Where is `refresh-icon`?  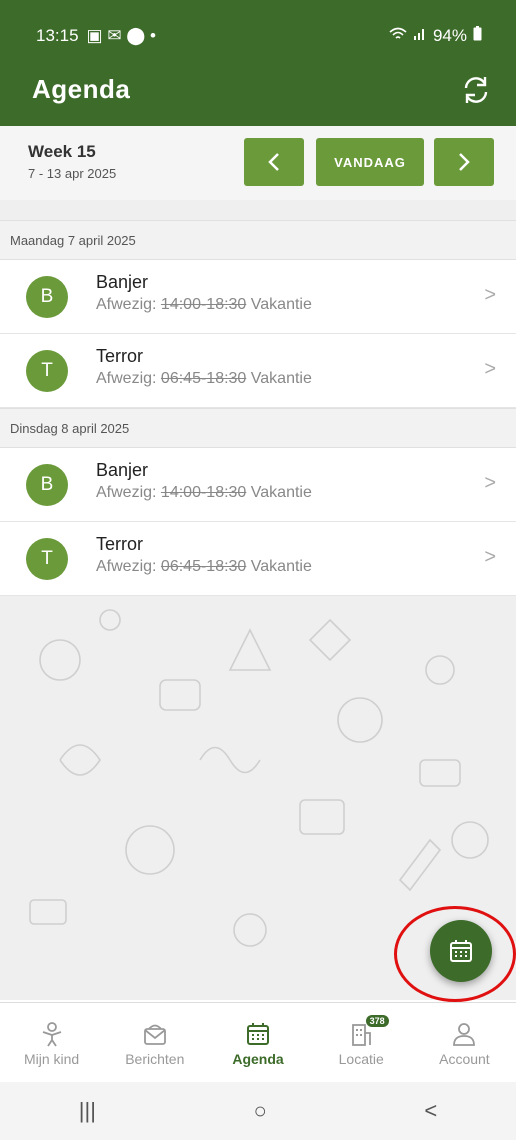
refresh-icon is located at coordinates (476, 90).